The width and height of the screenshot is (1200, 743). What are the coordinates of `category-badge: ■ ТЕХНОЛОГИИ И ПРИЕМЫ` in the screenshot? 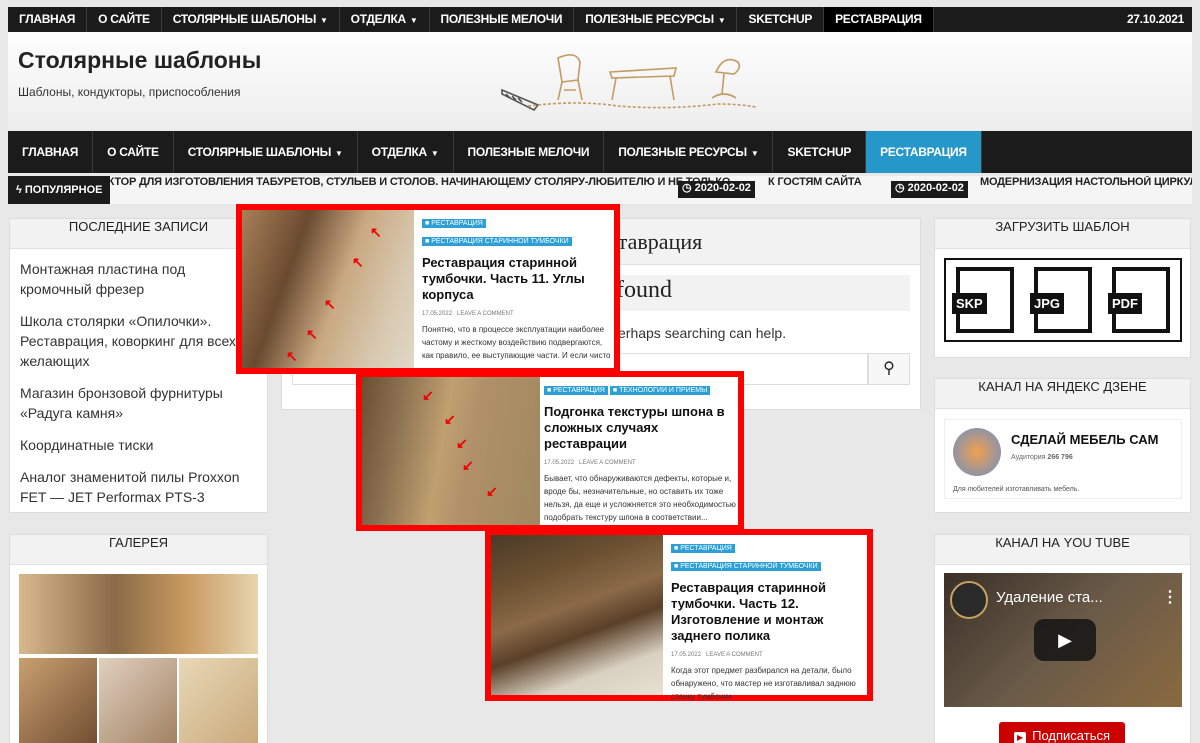 It's located at (660, 390).